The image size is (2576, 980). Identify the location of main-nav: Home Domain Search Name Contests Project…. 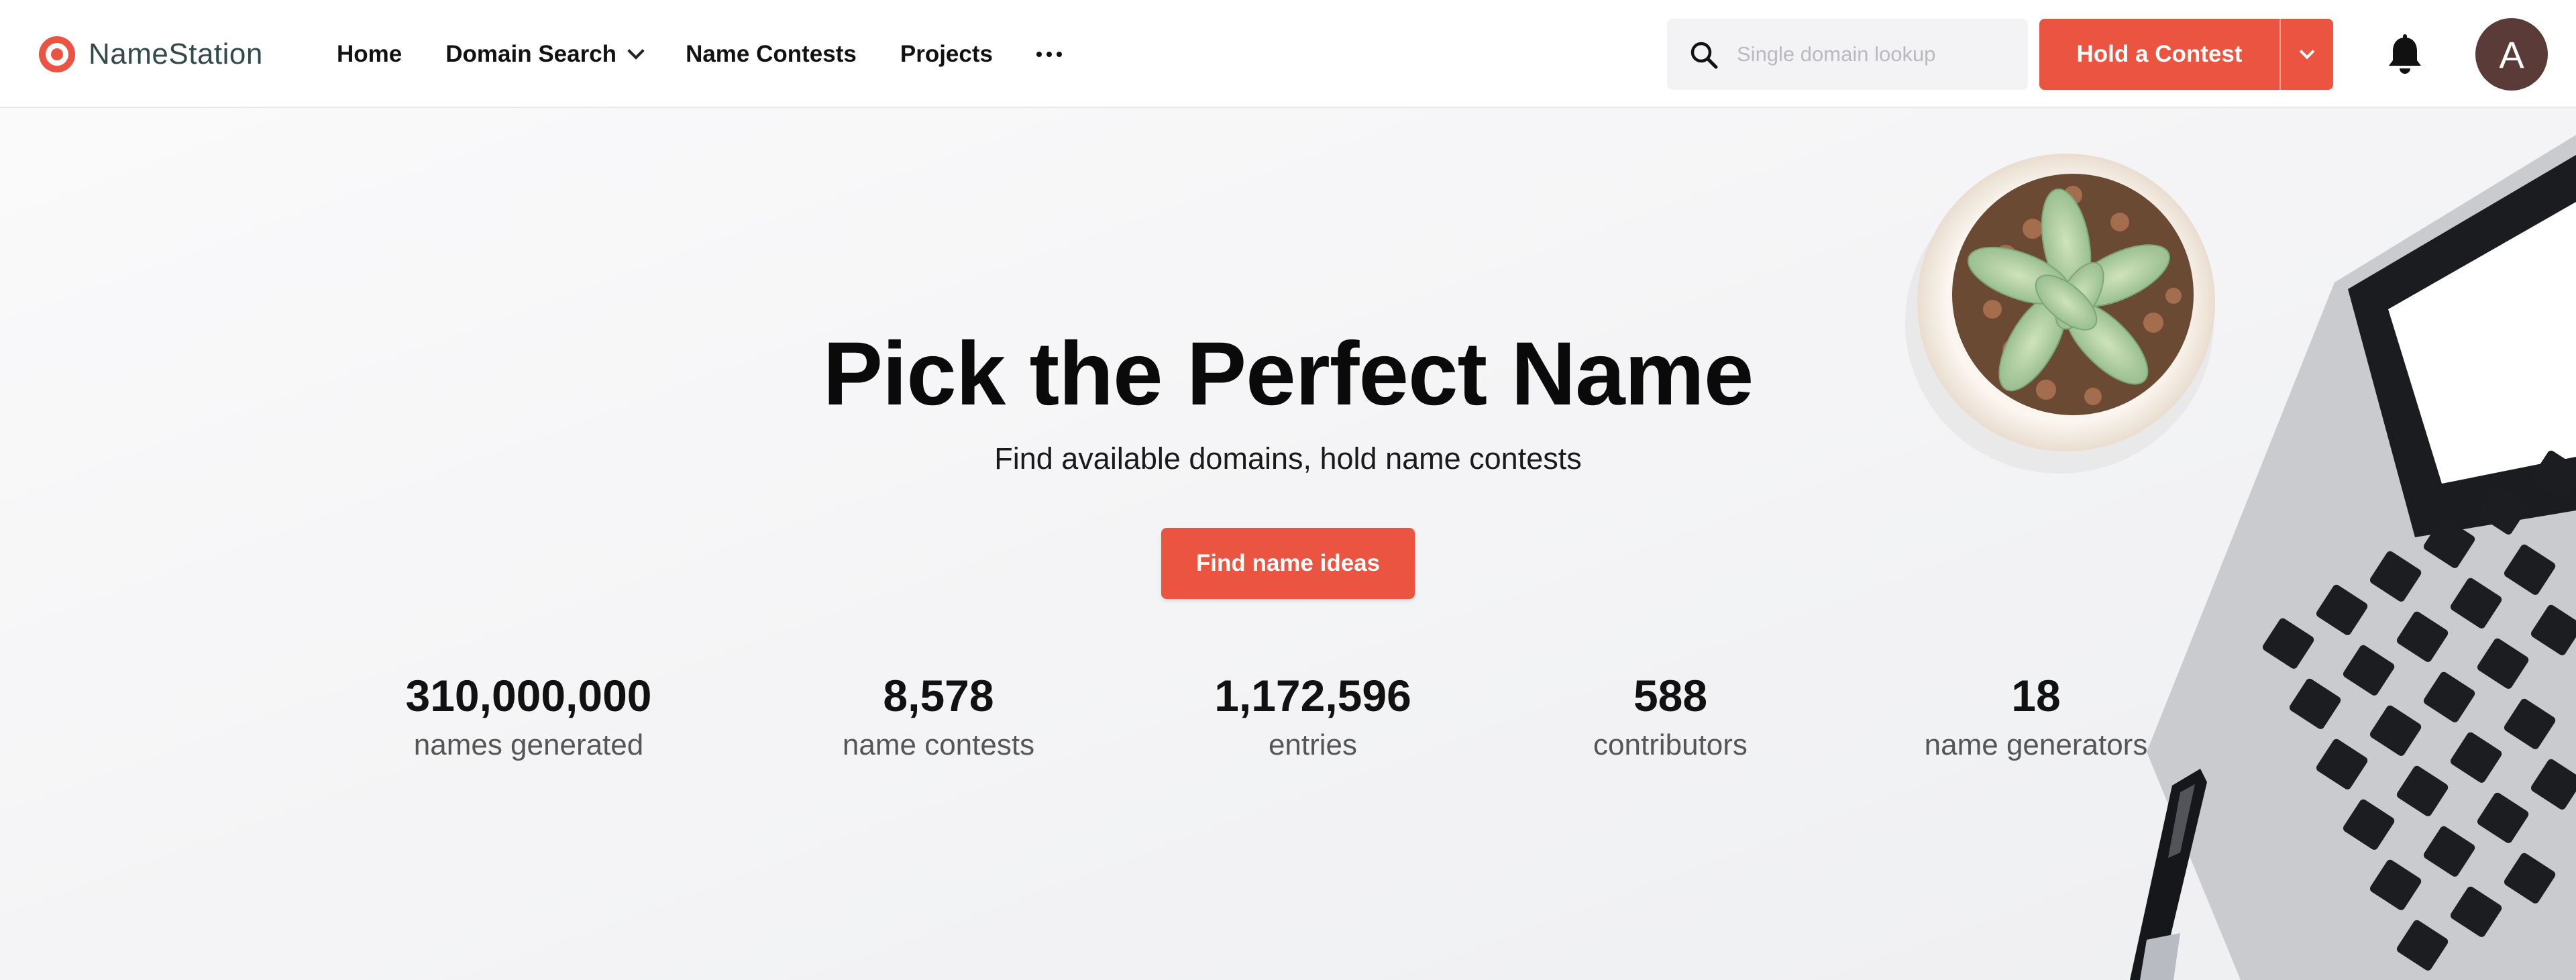
(699, 54).